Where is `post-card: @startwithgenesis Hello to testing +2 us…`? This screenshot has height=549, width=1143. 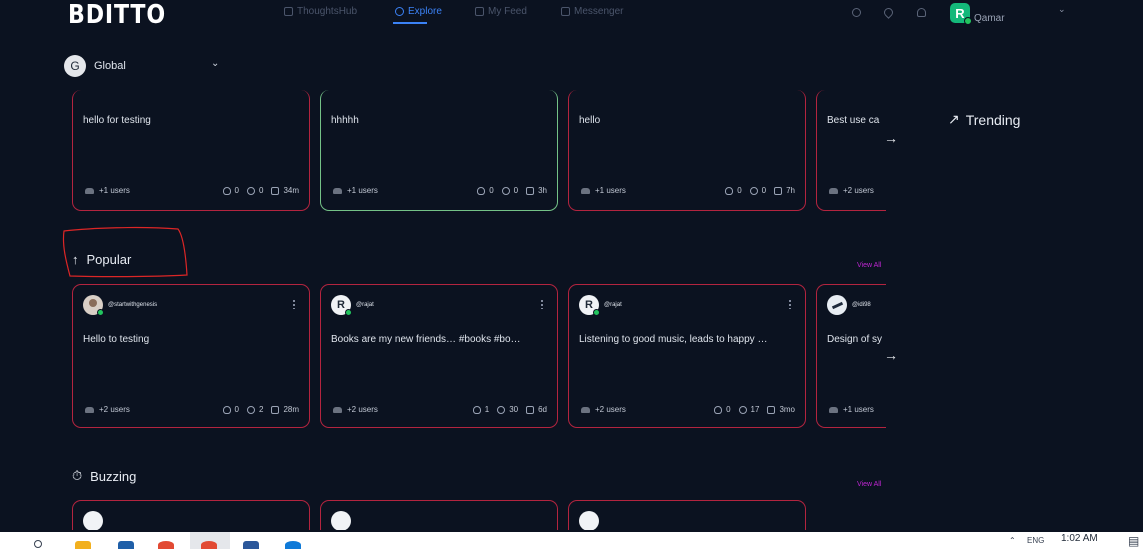
post-card: @startwithgenesis Hello to testing +2 us… is located at coordinates (191, 356).